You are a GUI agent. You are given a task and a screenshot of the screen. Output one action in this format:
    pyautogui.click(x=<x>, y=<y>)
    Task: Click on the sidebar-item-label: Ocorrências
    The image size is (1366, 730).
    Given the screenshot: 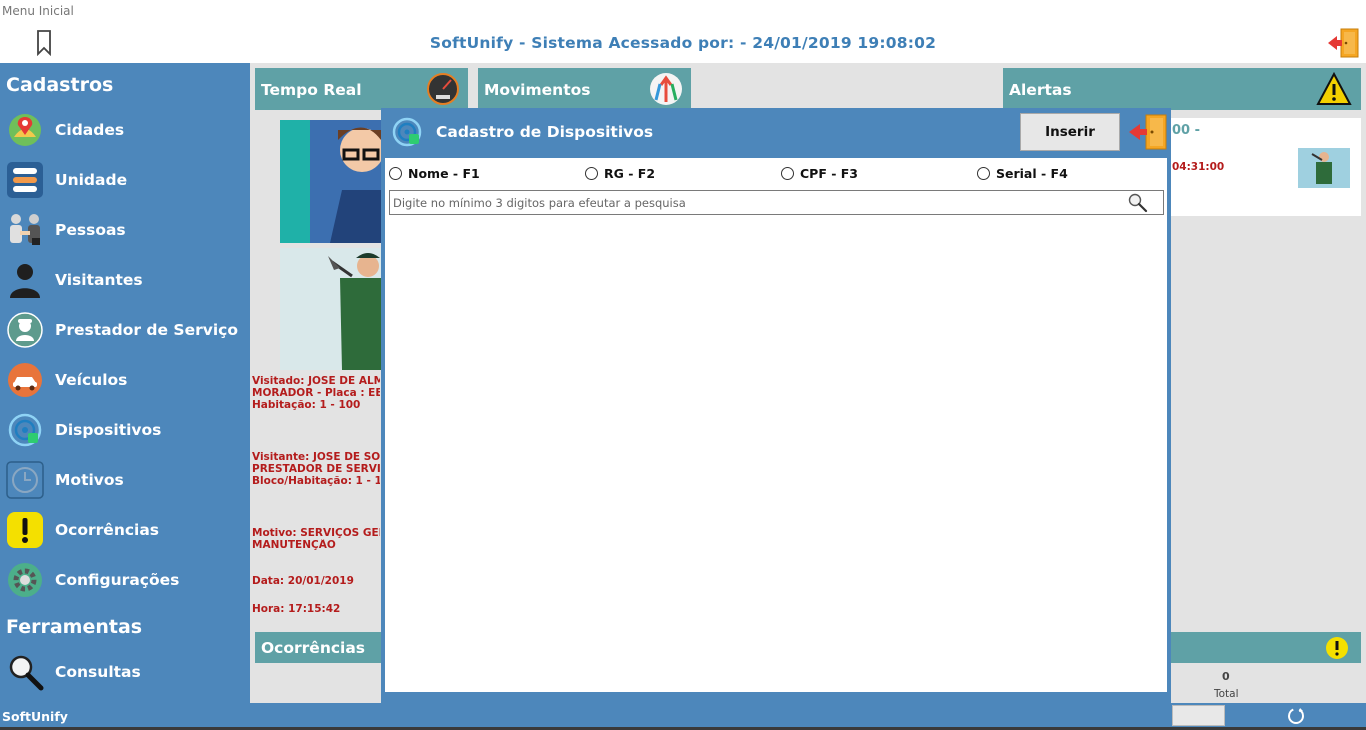 What is the action you would take?
    pyautogui.click(x=107, y=530)
    